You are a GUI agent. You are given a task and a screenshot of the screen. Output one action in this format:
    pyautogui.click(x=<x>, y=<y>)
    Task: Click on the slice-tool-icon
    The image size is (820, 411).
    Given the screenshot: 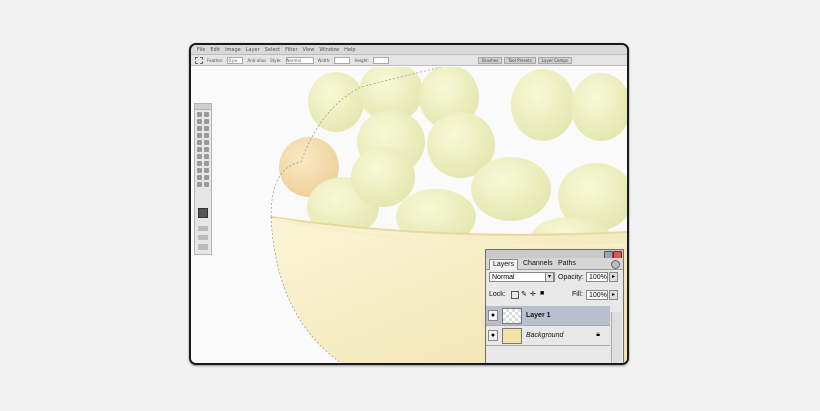 What is the action you would take?
    pyautogui.click(x=206, y=128)
    